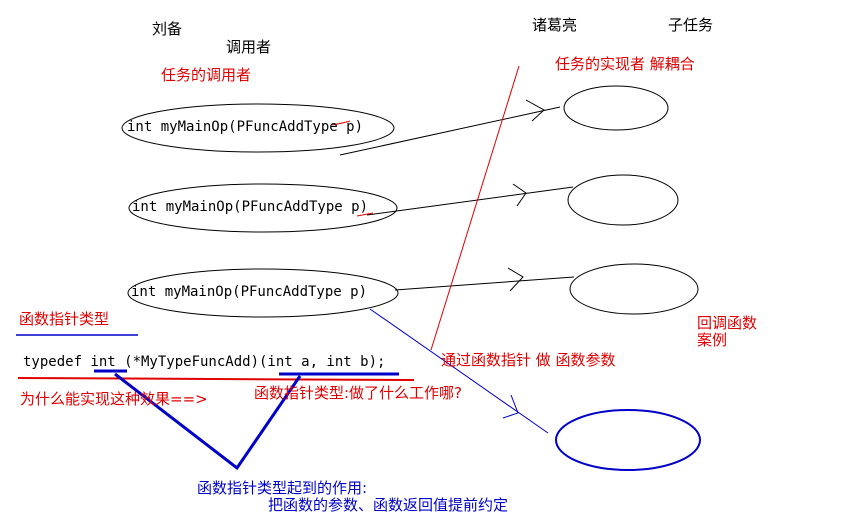 This screenshot has height=522, width=863. Describe the element at coordinates (249, 47) in the screenshot. I see `caller-role-label: 调用者` at that location.